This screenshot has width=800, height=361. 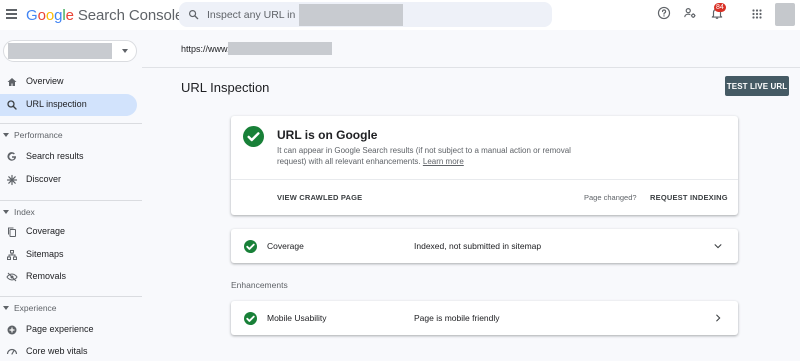 What do you see at coordinates (68, 351) in the screenshot?
I see `sidebar-item-core-web-vitals: Core web vitals` at bounding box center [68, 351].